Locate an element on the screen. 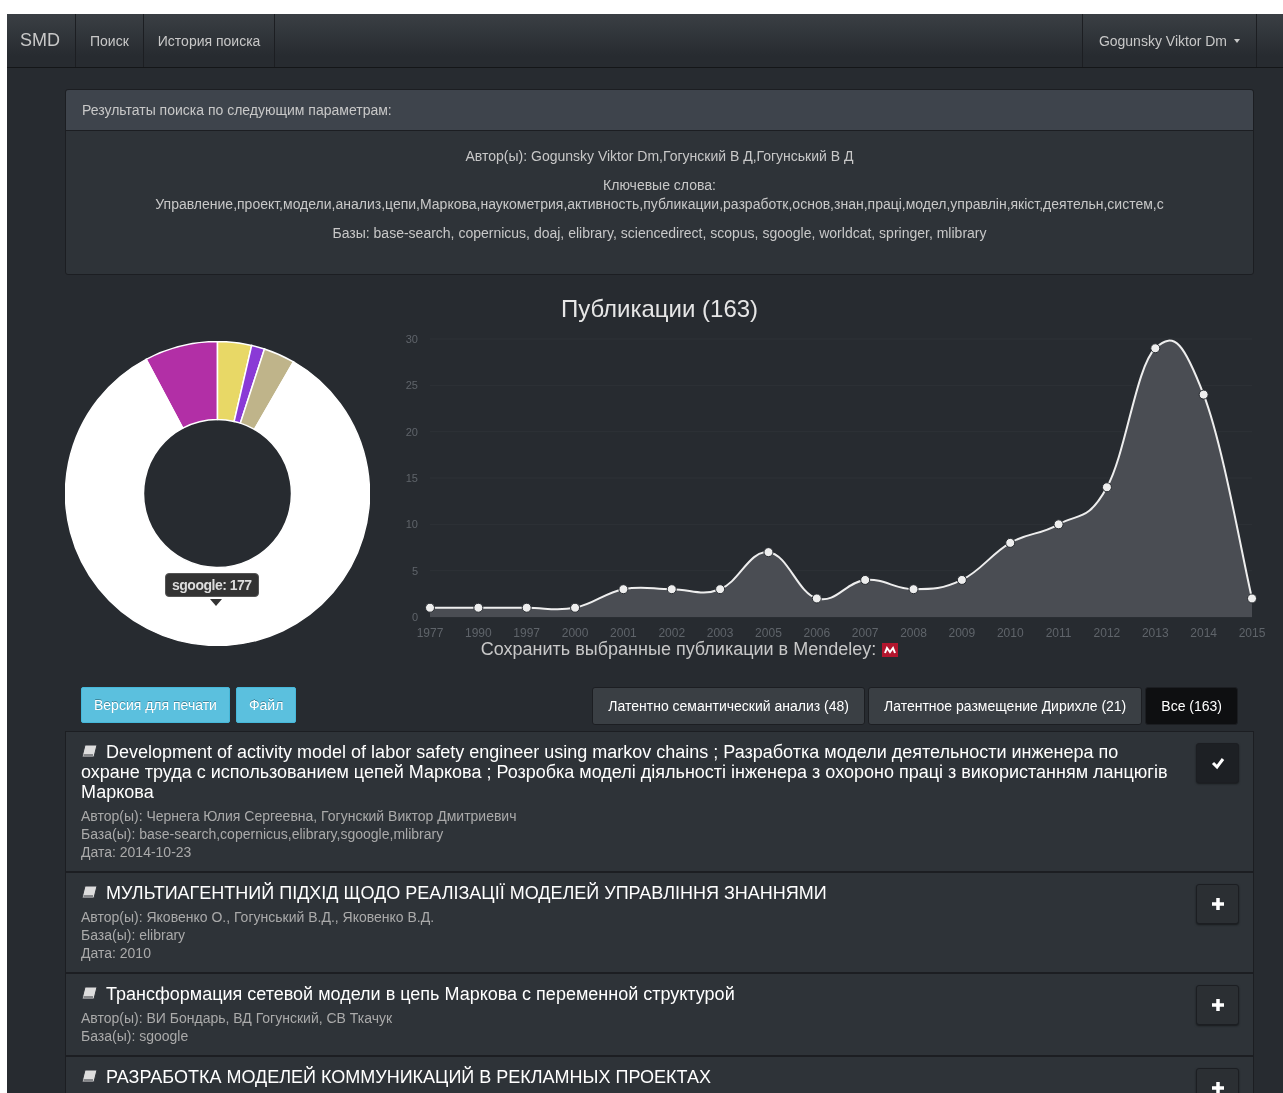 This screenshot has width=1283, height=1093. publication-title: РАЗРАБОТКА МОДЕЛЕЙ КОММУНИКАЦИЙ В РЕКЛАМНЫХ ПРОЕКТАХ is located at coordinates (628, 1077).